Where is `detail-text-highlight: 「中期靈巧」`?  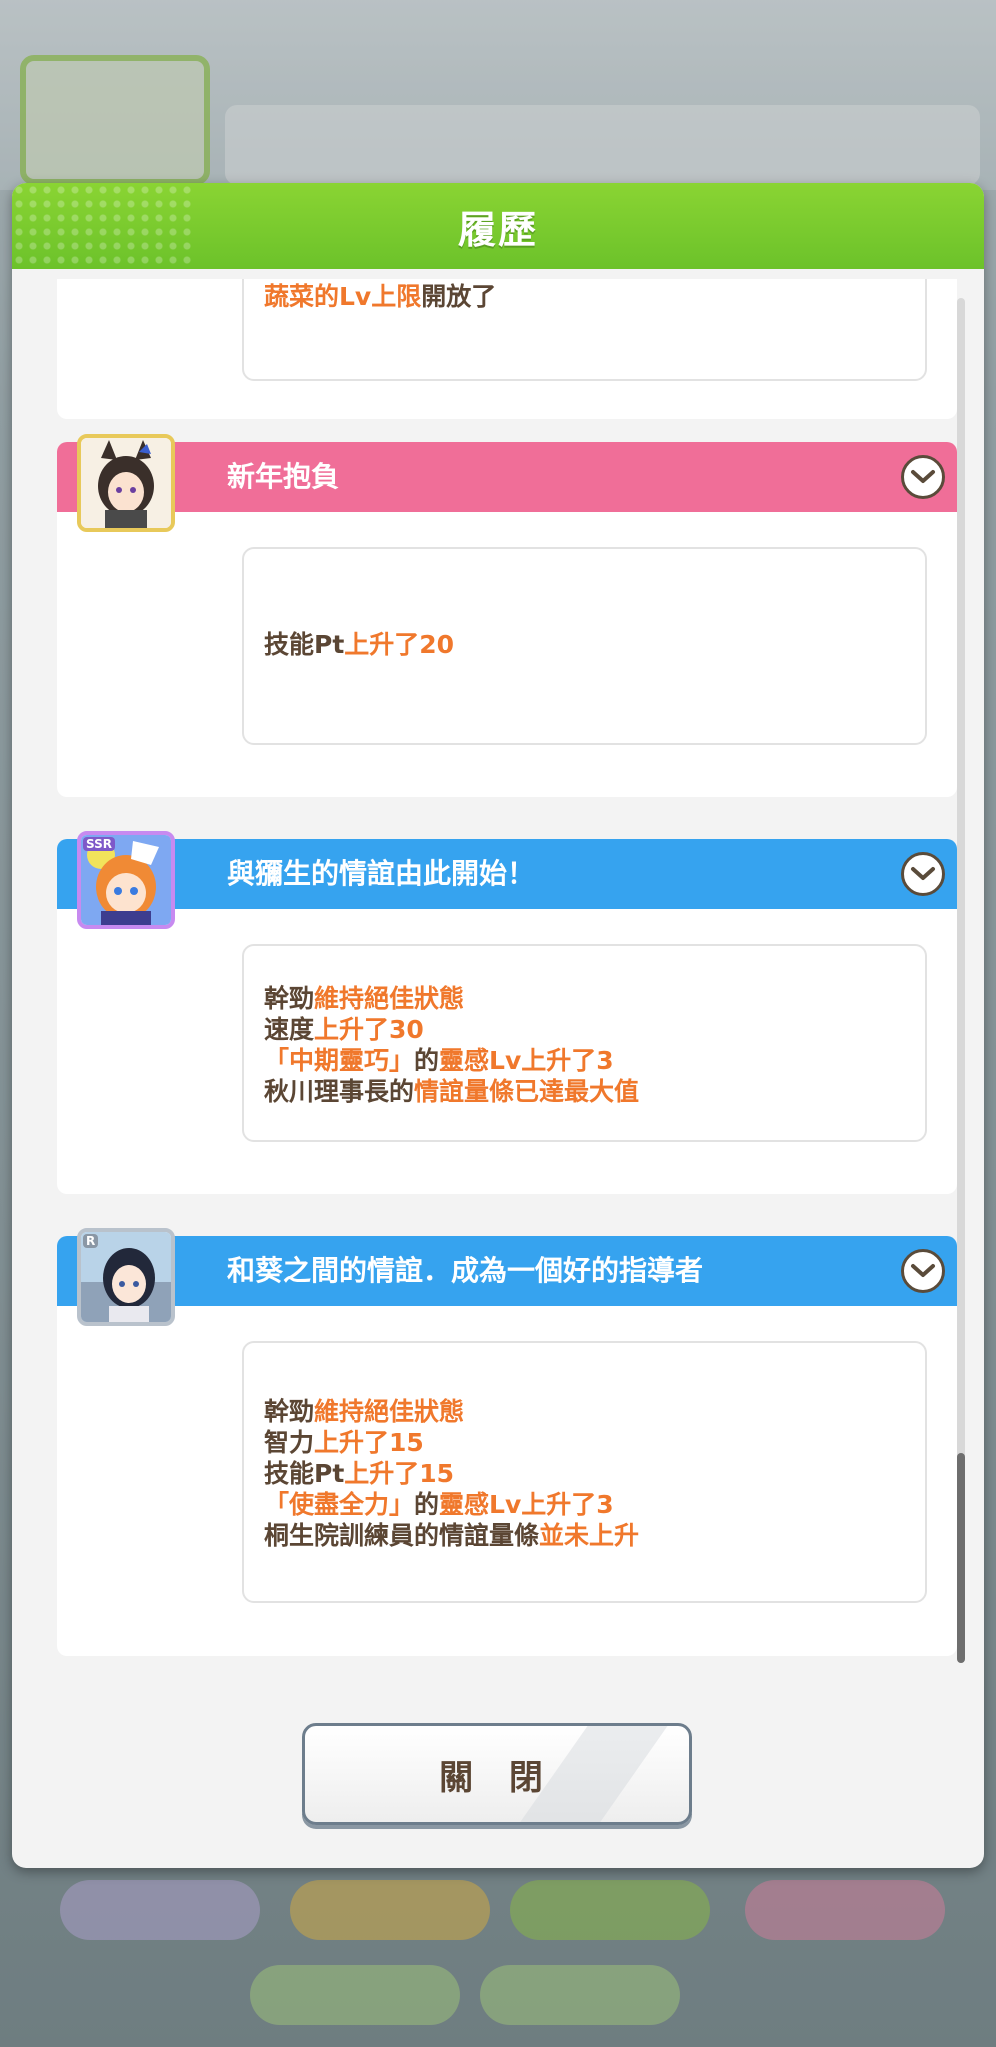
detail-text-highlight: 「中期靈巧」 is located at coordinates (339, 1060).